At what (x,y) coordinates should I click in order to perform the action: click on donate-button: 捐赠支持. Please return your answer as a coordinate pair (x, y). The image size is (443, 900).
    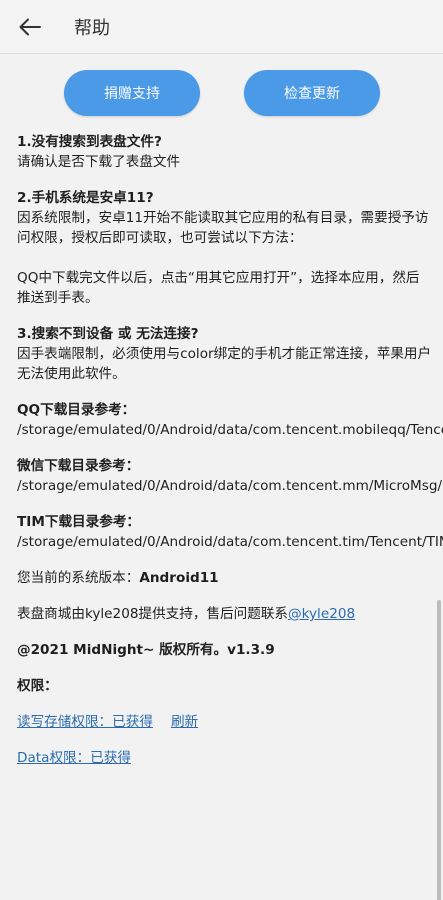
    Looking at the image, I should click on (132, 93).